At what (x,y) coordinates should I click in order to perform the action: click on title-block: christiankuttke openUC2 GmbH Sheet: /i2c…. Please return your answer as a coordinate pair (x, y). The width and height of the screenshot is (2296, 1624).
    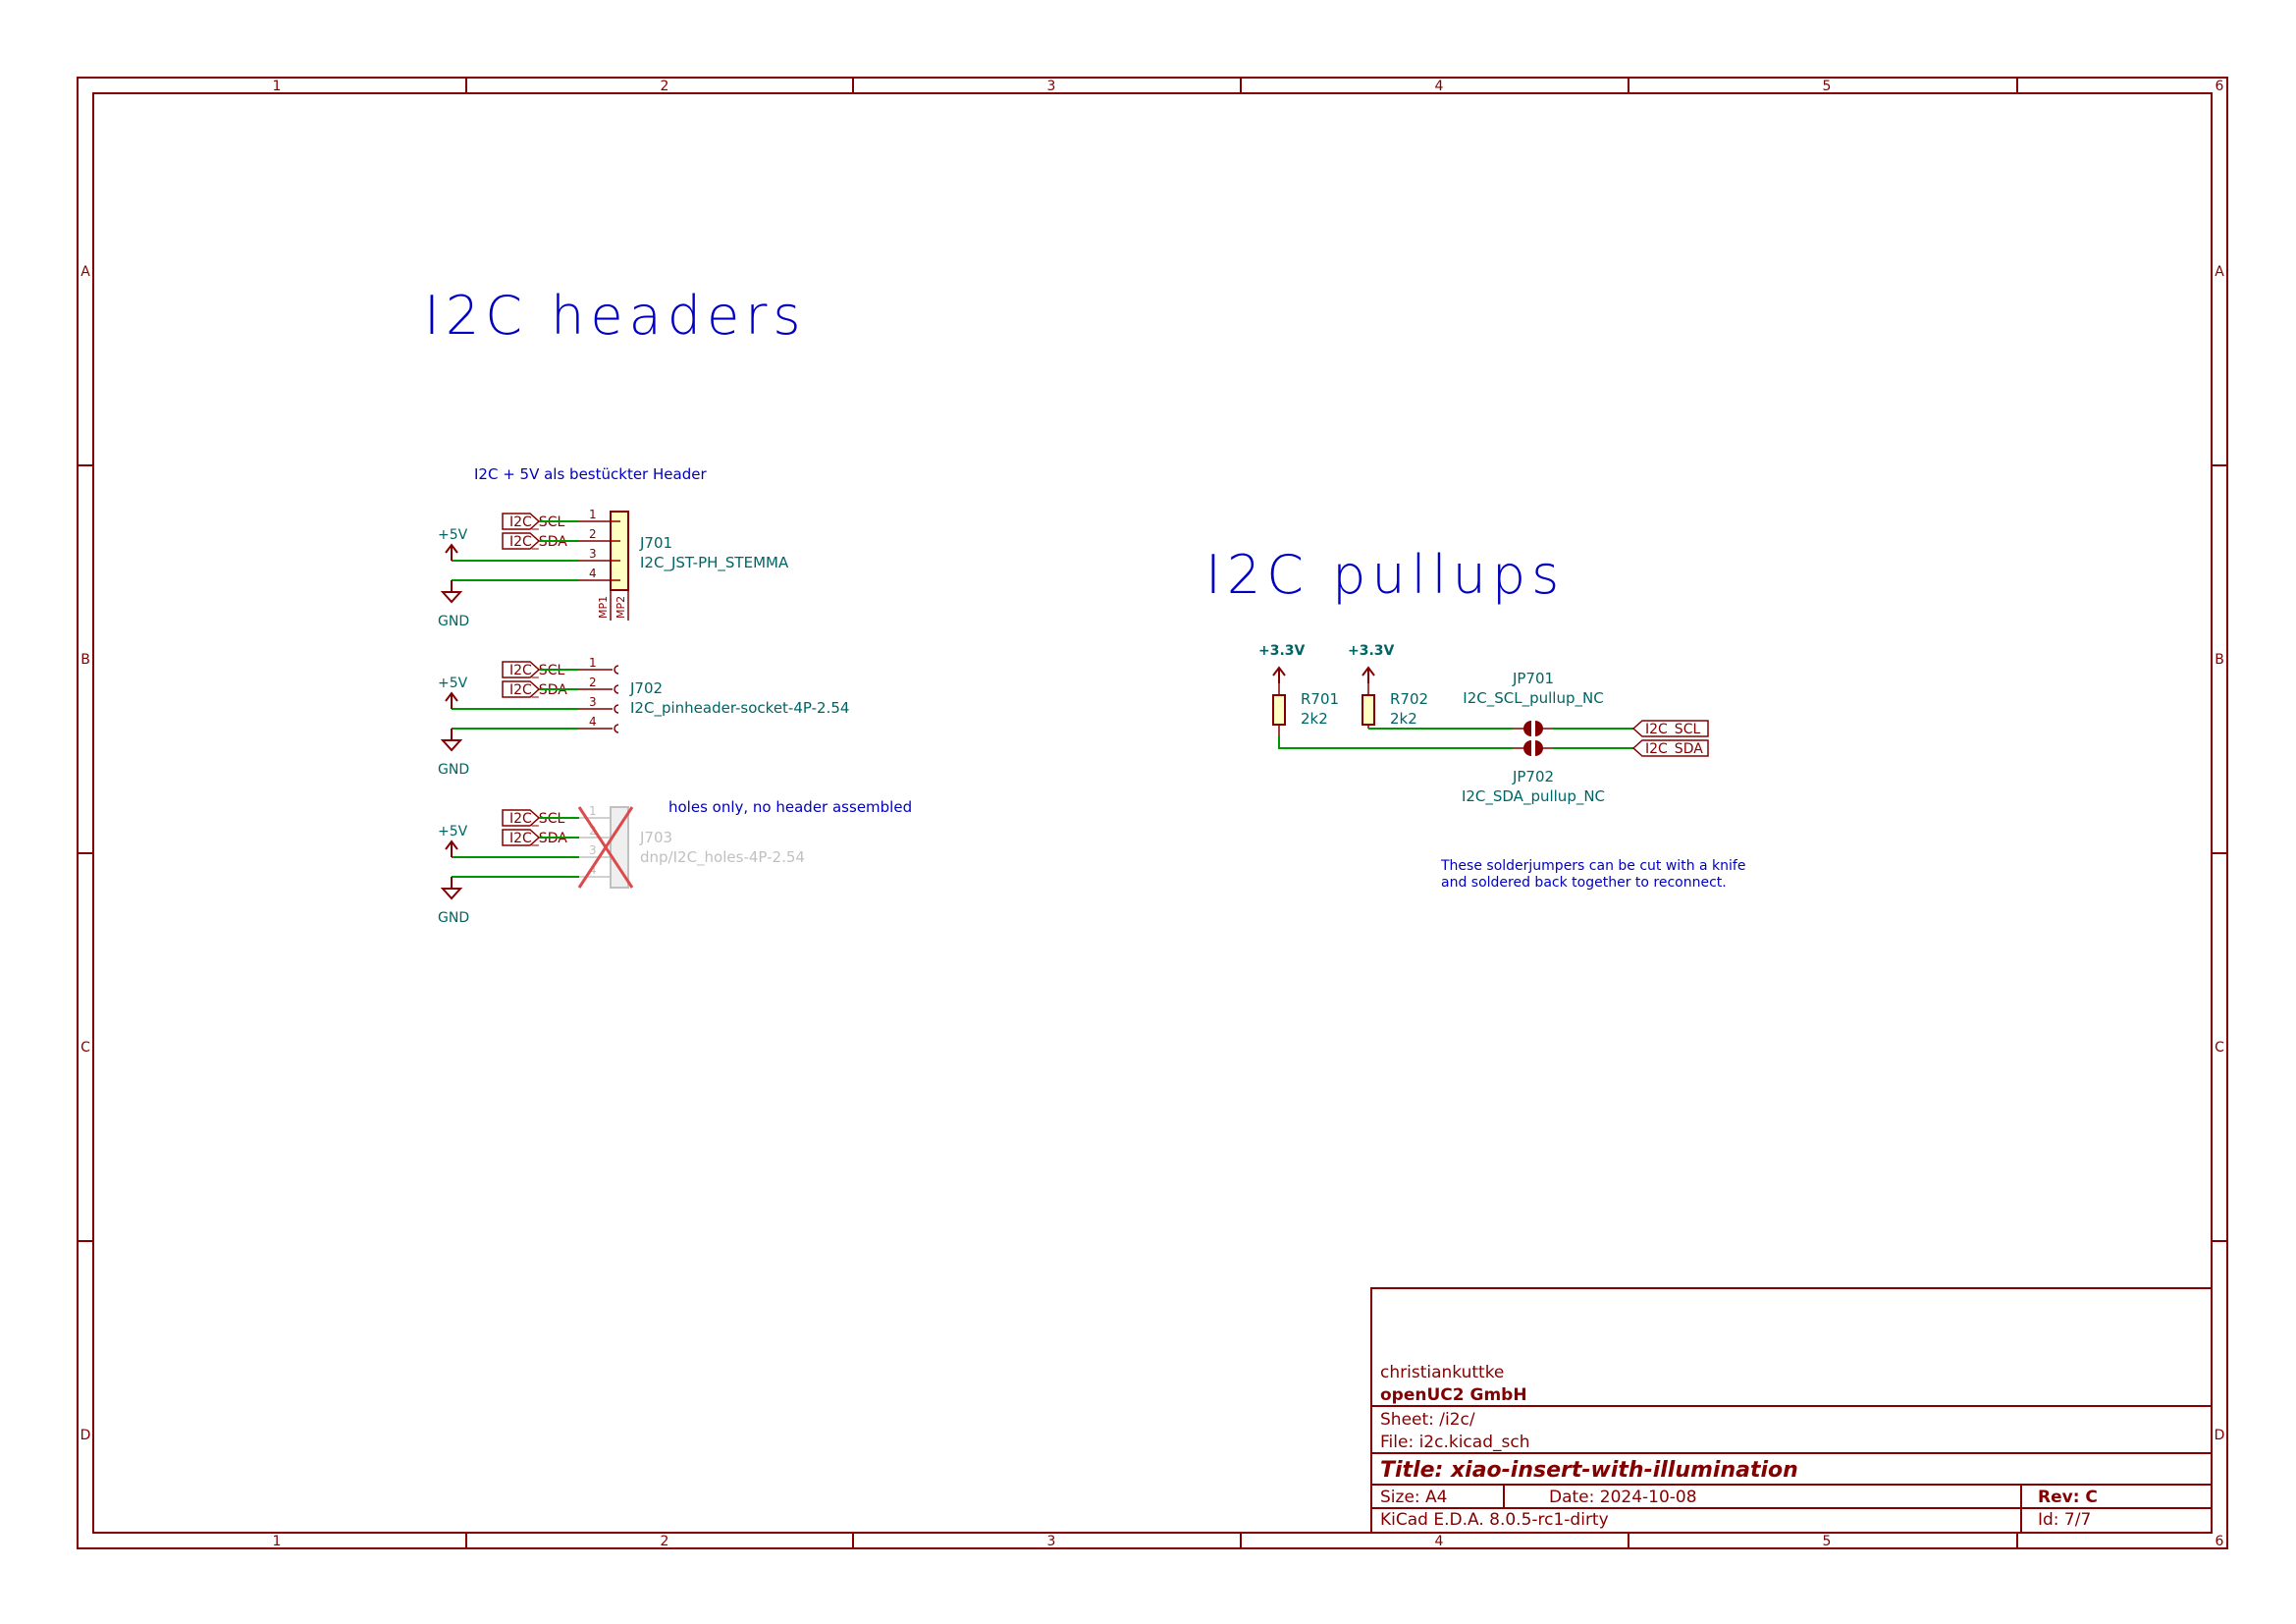
    Looking at the image, I should click on (1791, 1410).